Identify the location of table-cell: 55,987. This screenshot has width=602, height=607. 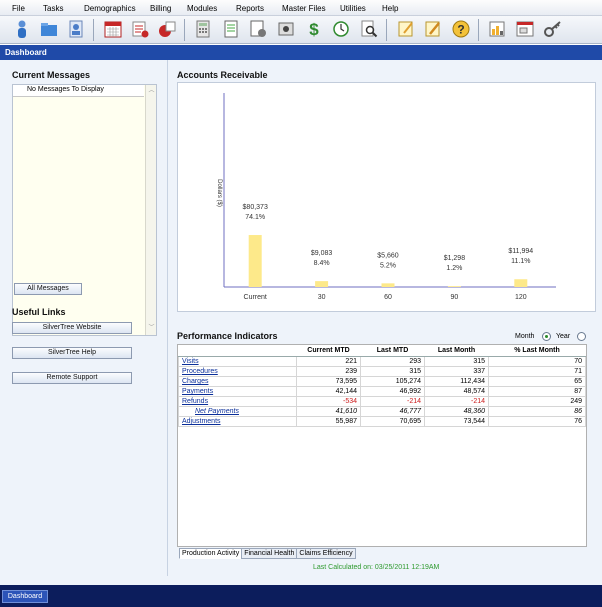
(328, 421).